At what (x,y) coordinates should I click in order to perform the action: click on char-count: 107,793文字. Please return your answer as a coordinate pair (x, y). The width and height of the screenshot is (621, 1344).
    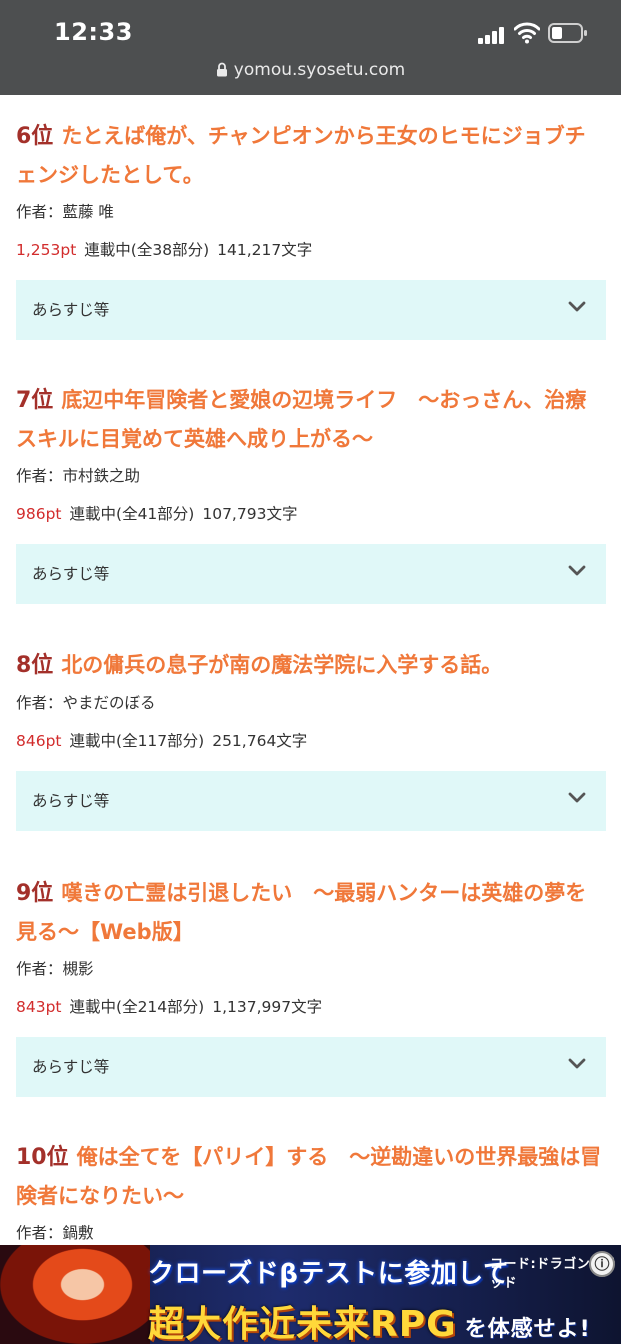
    Looking at the image, I should click on (250, 514).